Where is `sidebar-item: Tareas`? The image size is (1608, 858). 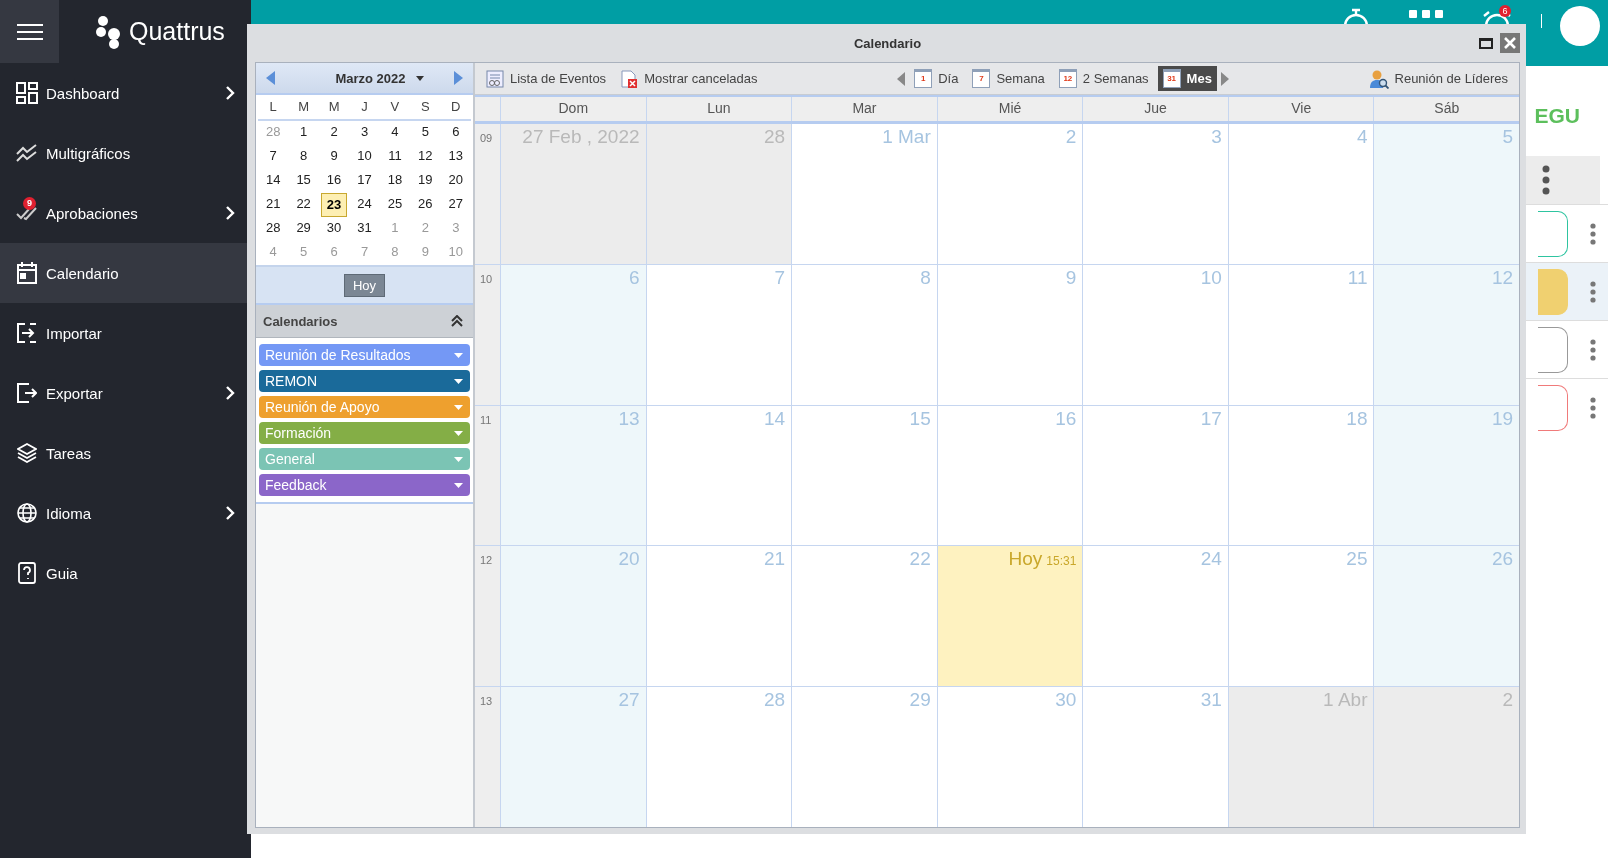 sidebar-item: Tareas is located at coordinates (125, 453).